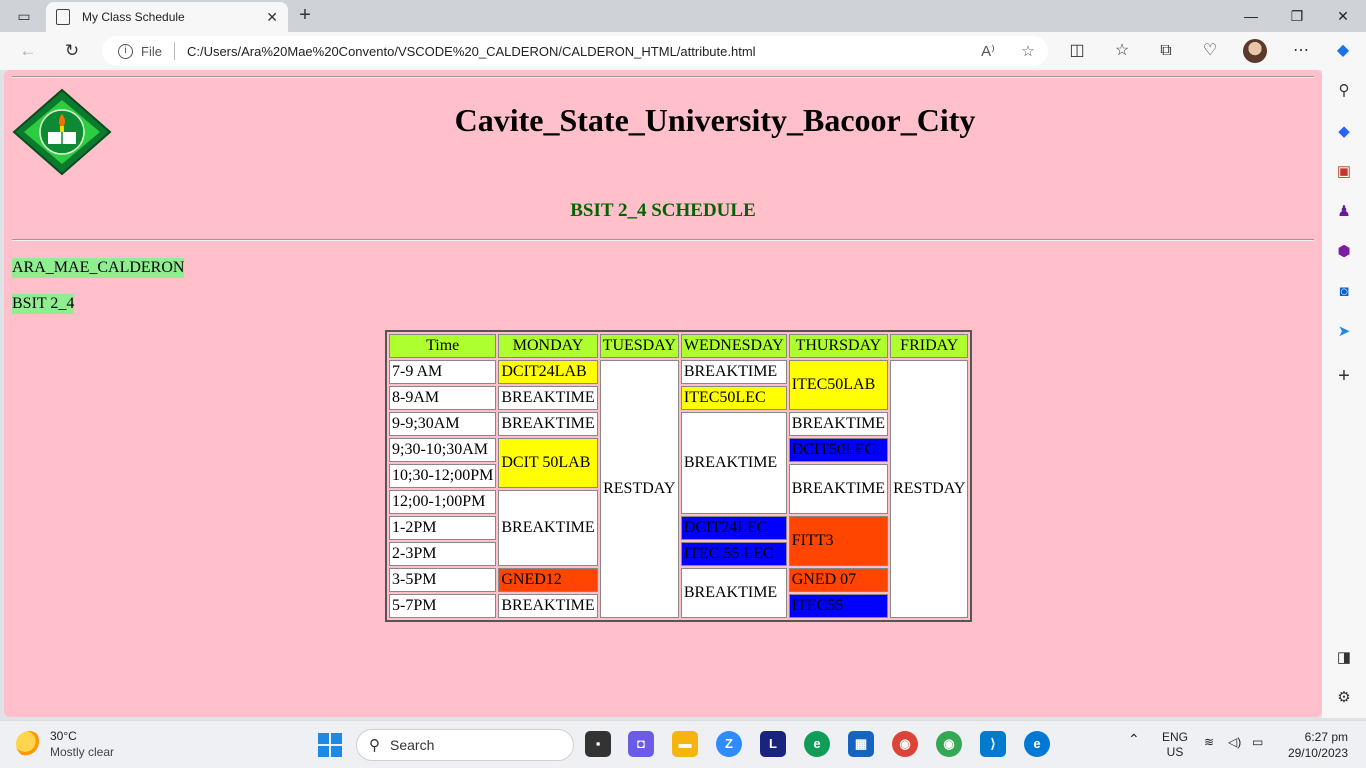 The image size is (1366, 768). What do you see at coordinates (905, 744) in the screenshot?
I see `chrome-icon: ◉` at bounding box center [905, 744].